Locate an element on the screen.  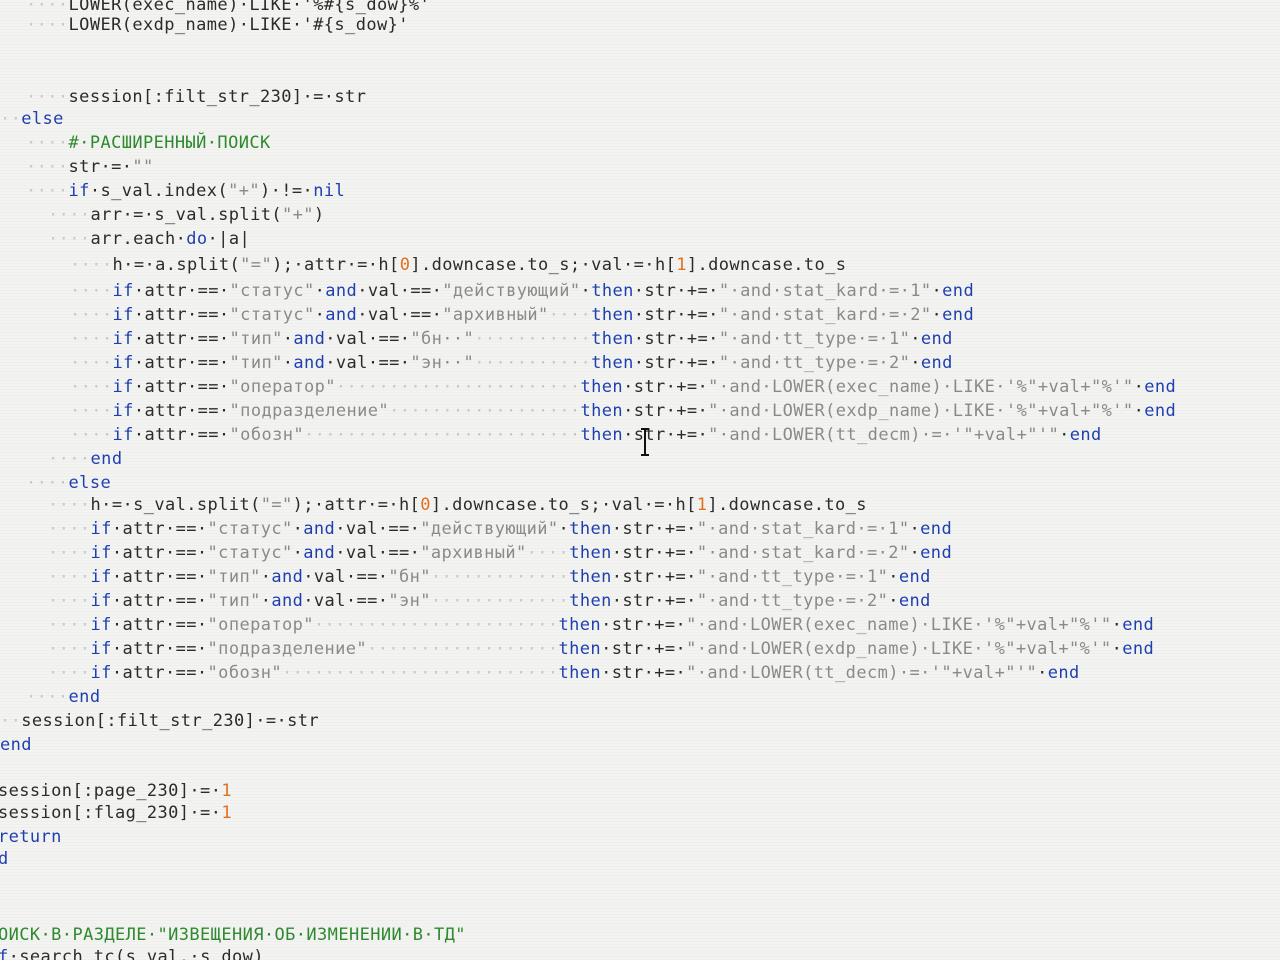
code-line: ····LOWER(exdp_name)·LIKE·'#{s_dow}' is located at coordinates (217, 25).